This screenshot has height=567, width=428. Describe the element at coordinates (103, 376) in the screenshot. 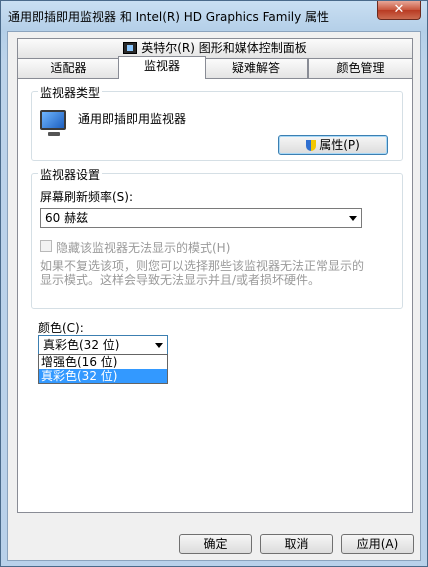

I see `dropdown-option-32bit: 真彩色(32 位)` at that location.